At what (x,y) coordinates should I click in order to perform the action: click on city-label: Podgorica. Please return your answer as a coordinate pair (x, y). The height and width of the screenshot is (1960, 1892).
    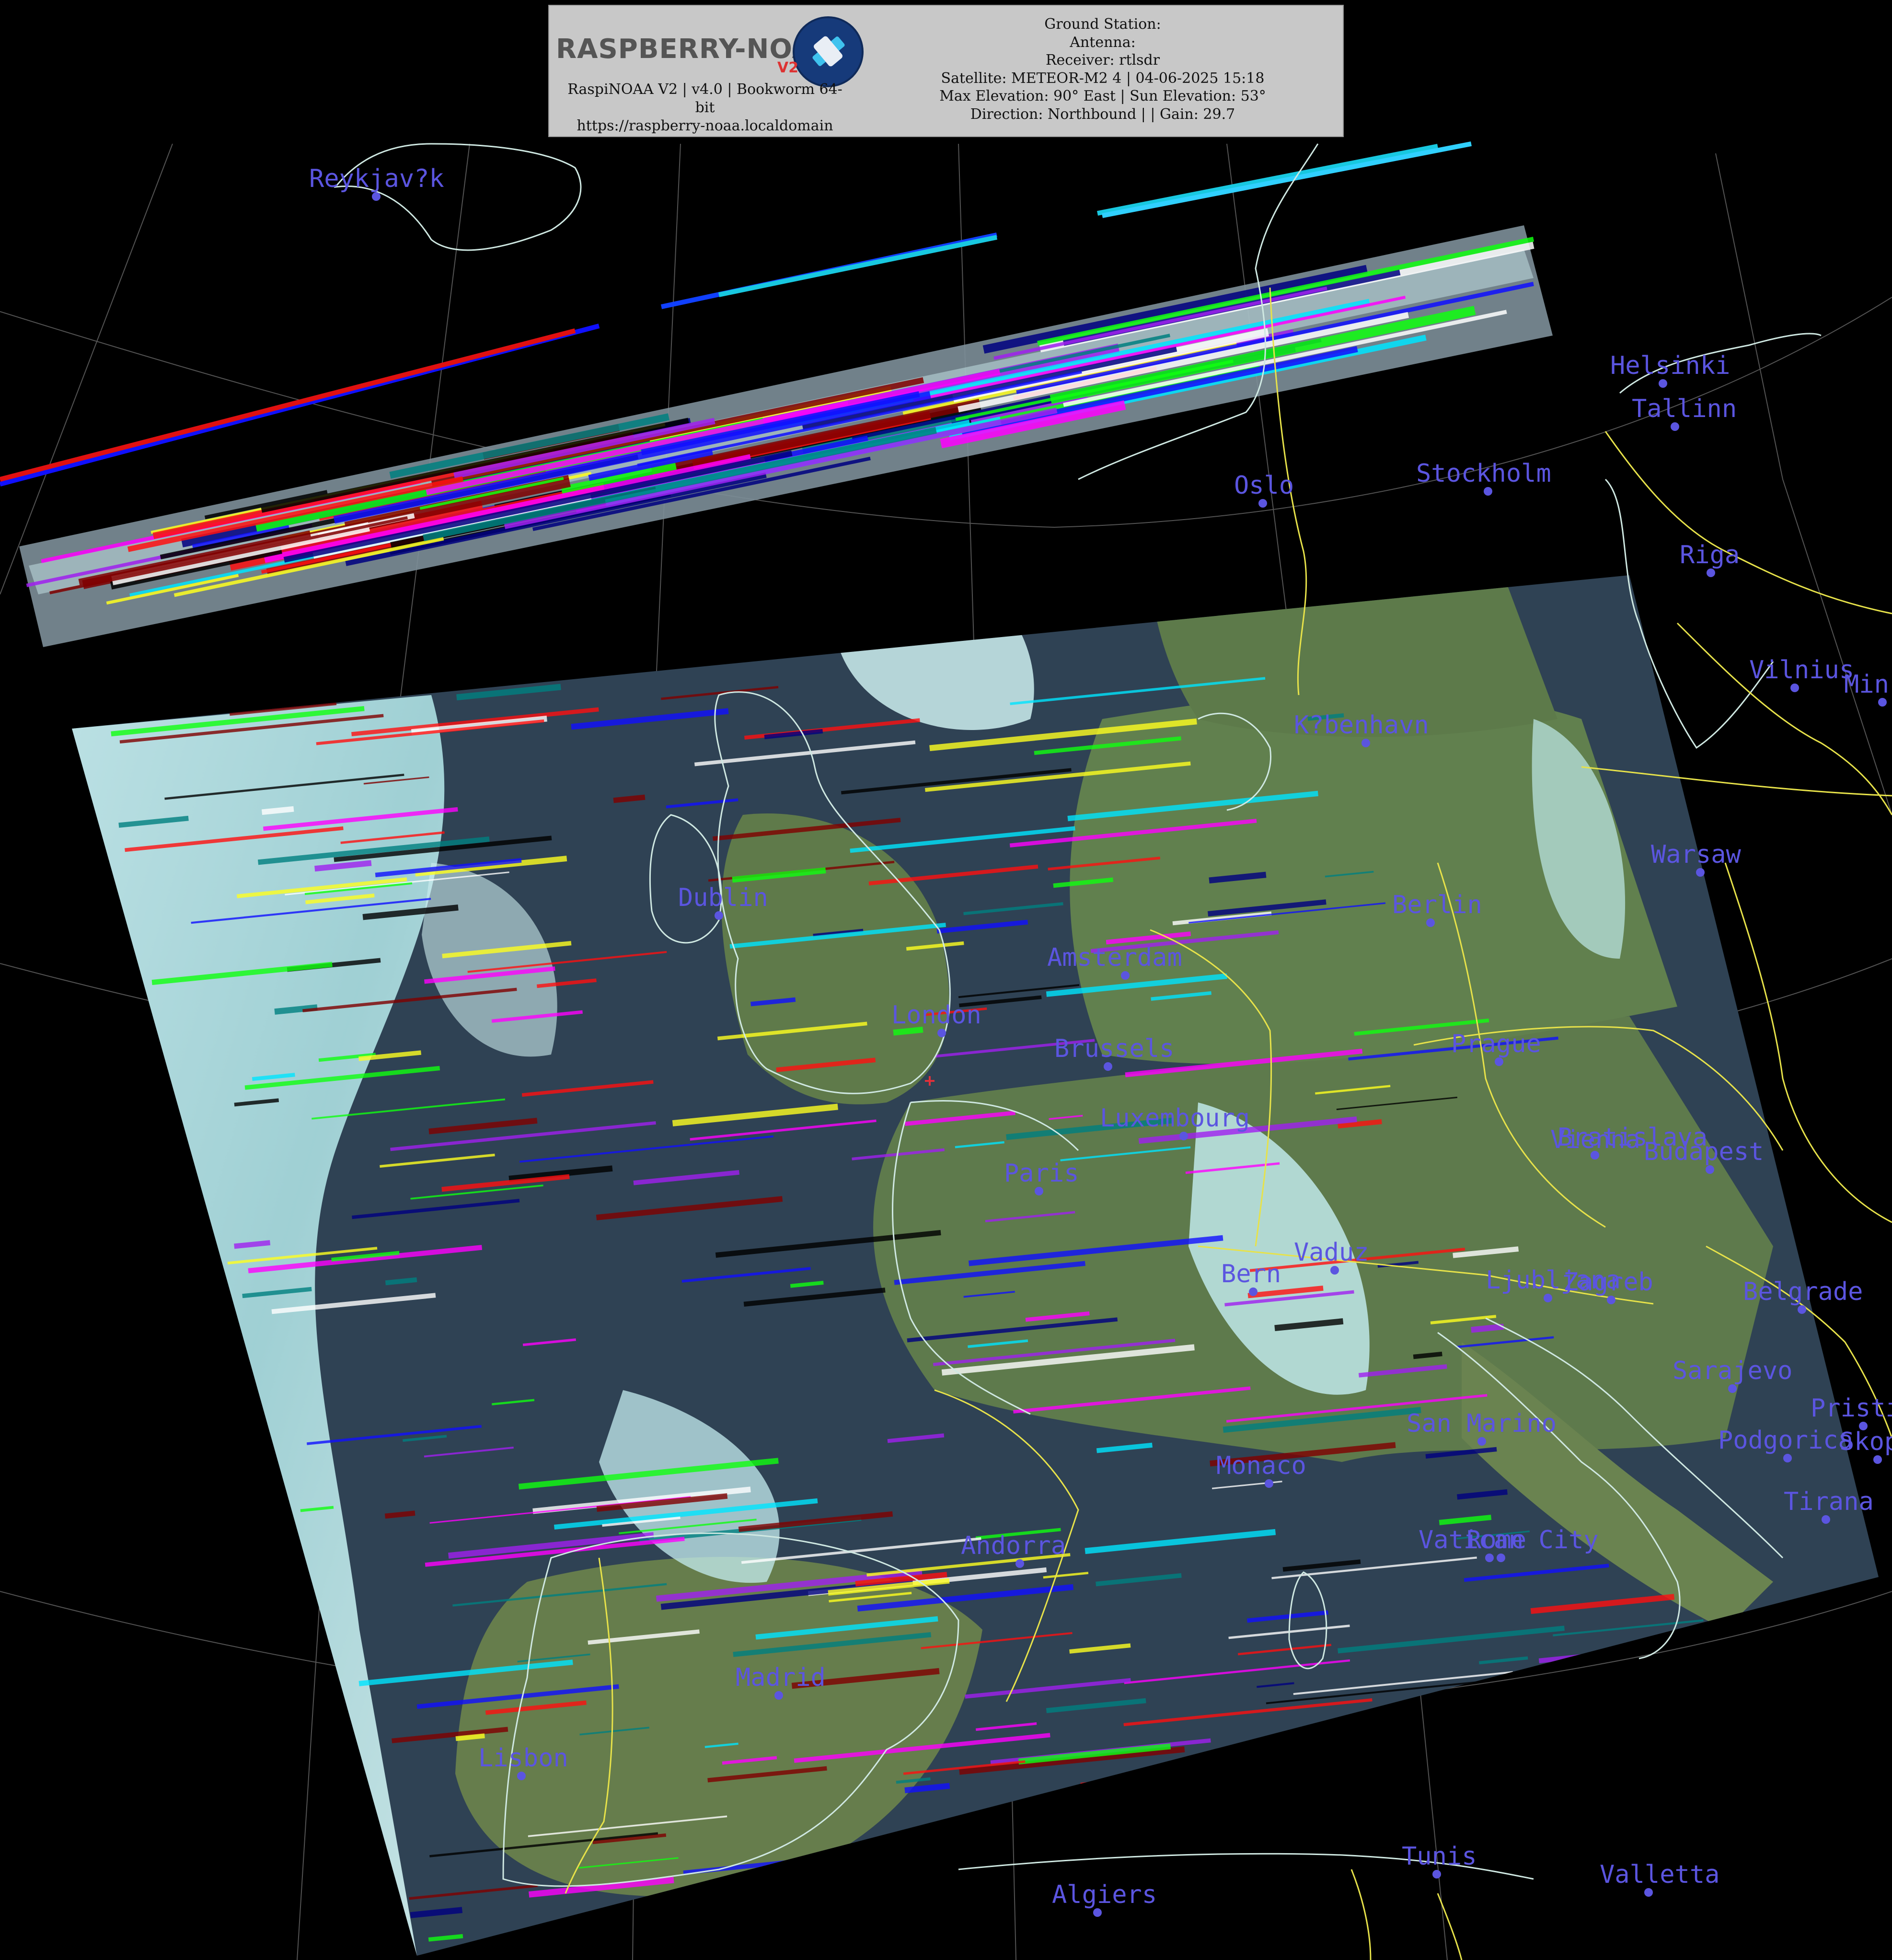
    Looking at the image, I should click on (1785, 1441).